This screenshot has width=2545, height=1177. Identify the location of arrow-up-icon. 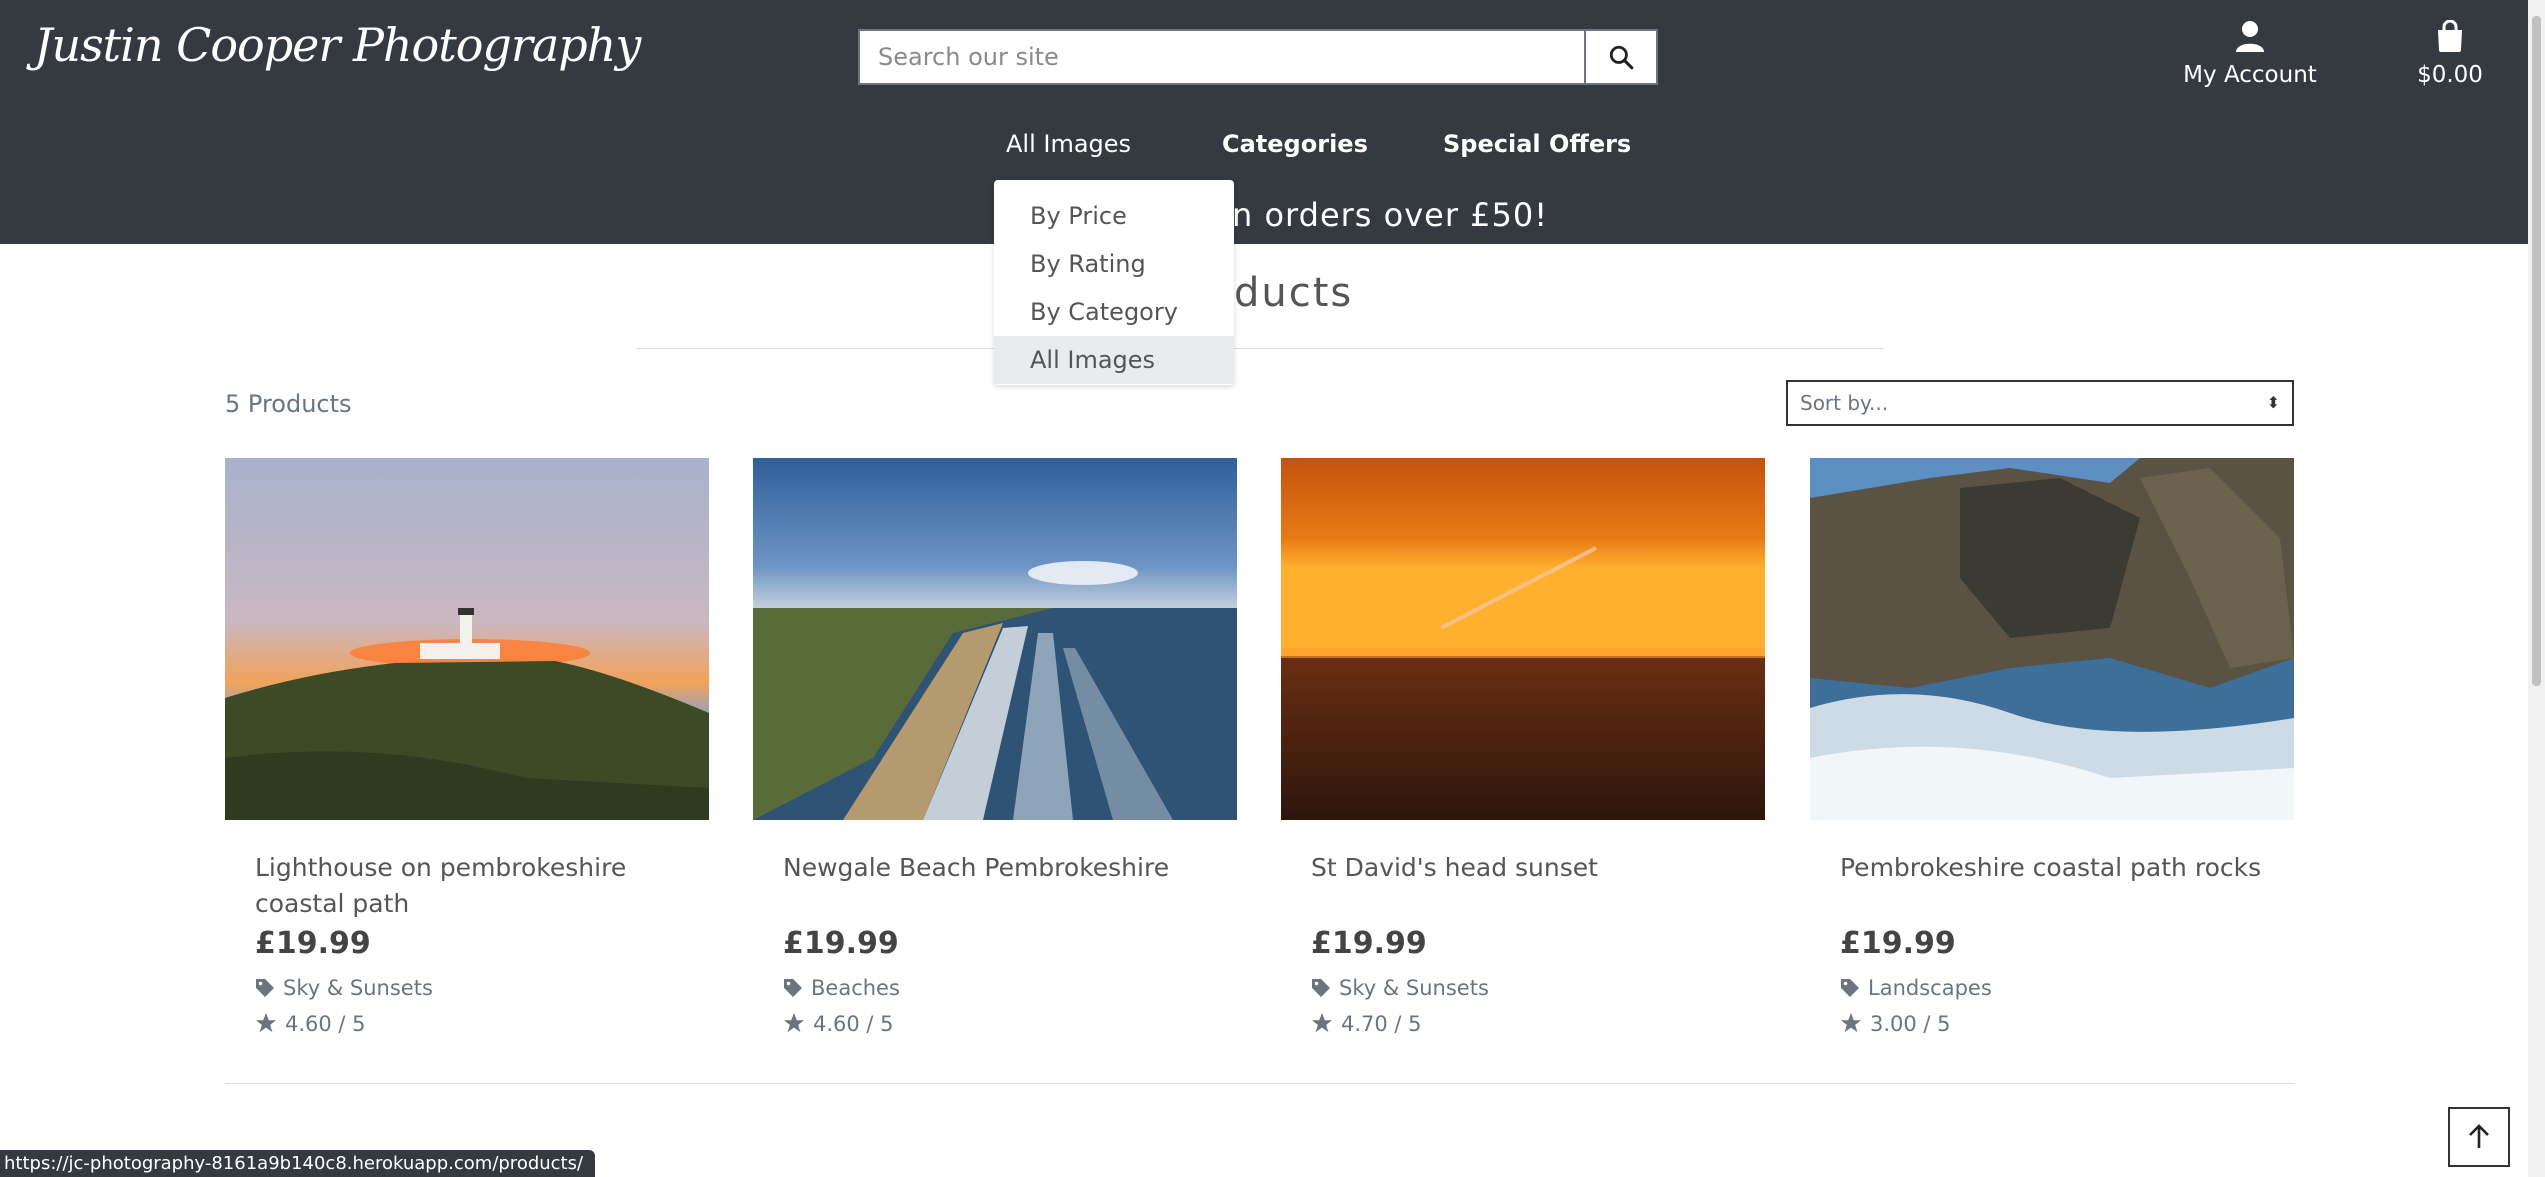
(2479, 1136).